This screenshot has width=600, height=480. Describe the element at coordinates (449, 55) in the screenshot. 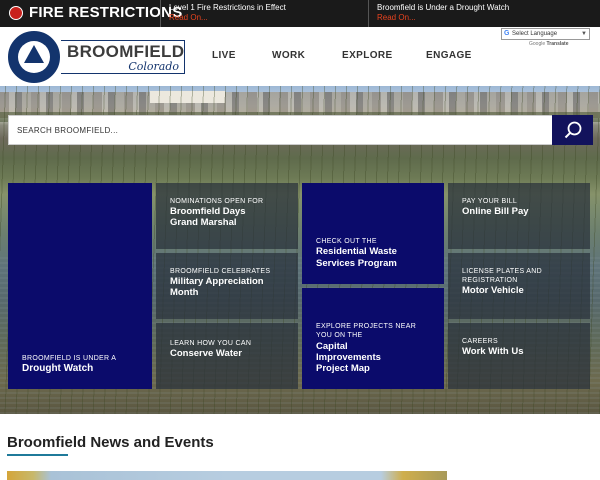

I see `nav-engage: ENGAGE` at that location.